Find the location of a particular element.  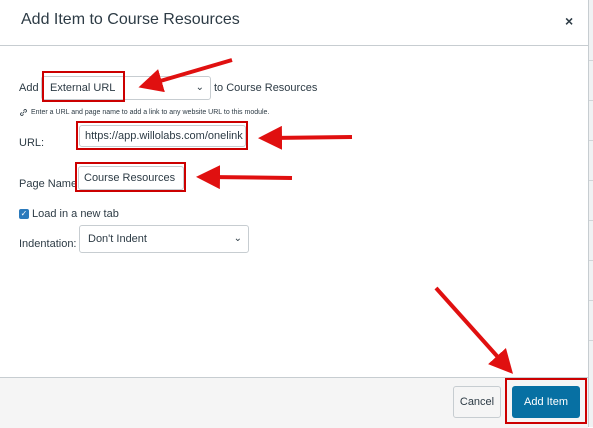

add-item-button: Add Item is located at coordinates (546, 402).